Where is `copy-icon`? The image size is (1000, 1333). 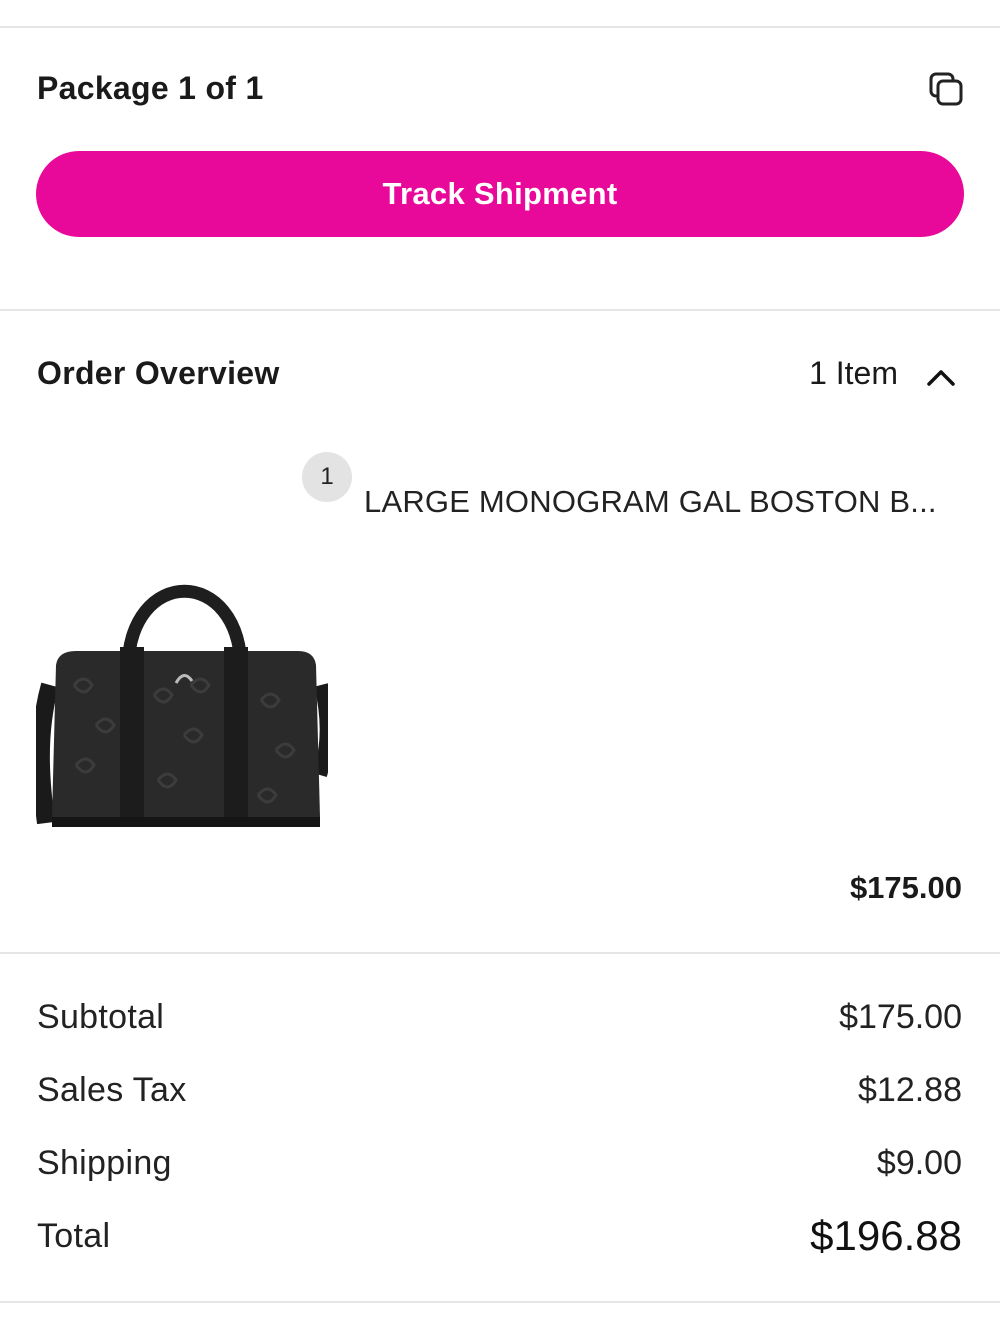 copy-icon is located at coordinates (946, 90).